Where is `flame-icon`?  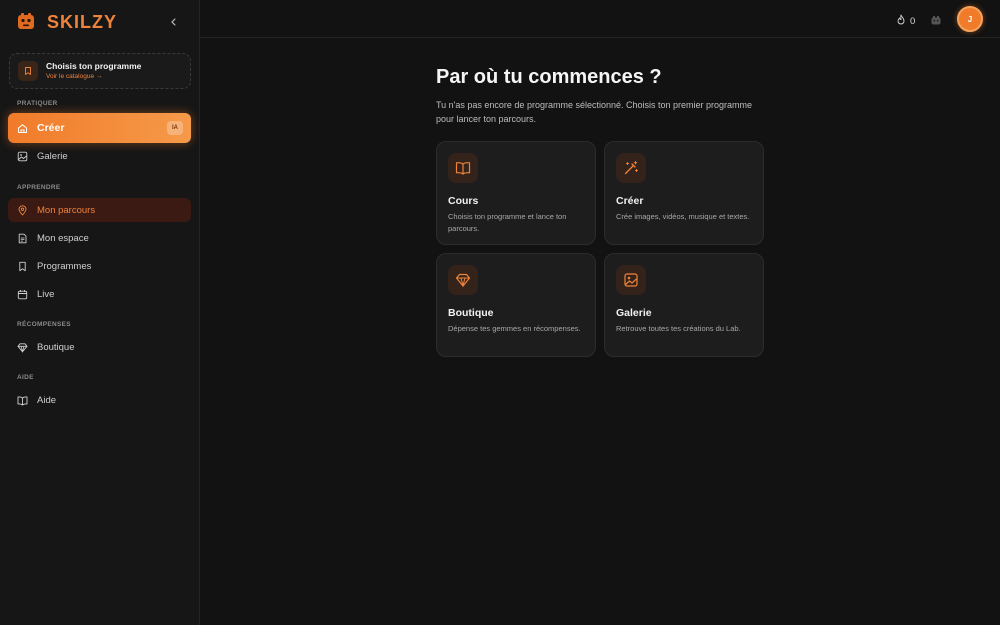 flame-icon is located at coordinates (901, 21).